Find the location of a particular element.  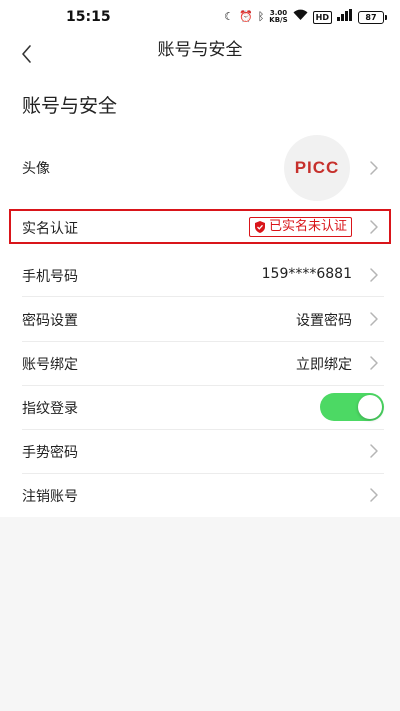

account-binding-value: 立即绑定 is located at coordinates (324, 365).